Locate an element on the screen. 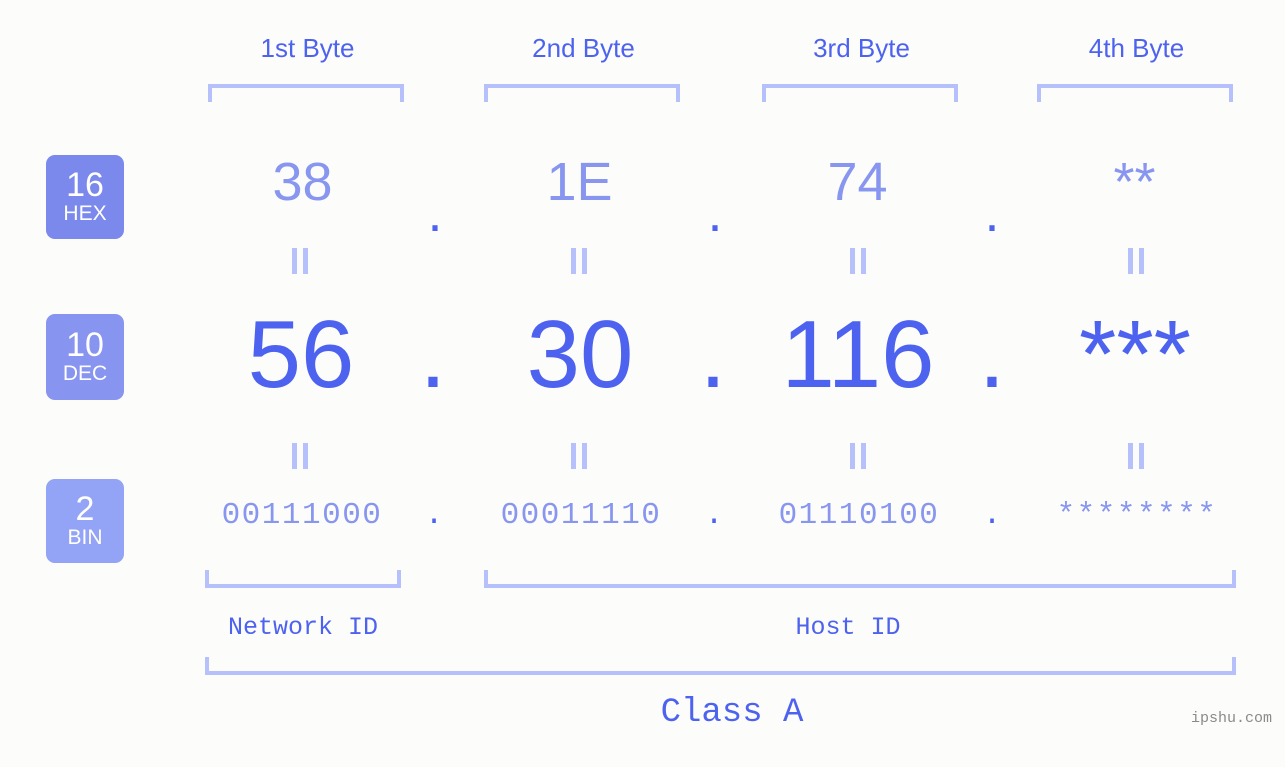 Image resolution: width=1285 pixels, height=767 pixels. host-id-label: Host ID is located at coordinates (848, 627).